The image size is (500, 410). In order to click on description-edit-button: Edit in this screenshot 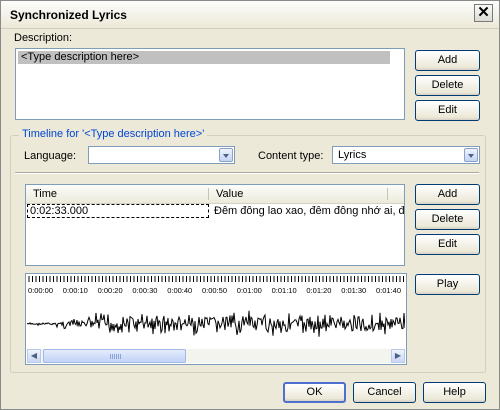, I will do `click(447, 110)`.